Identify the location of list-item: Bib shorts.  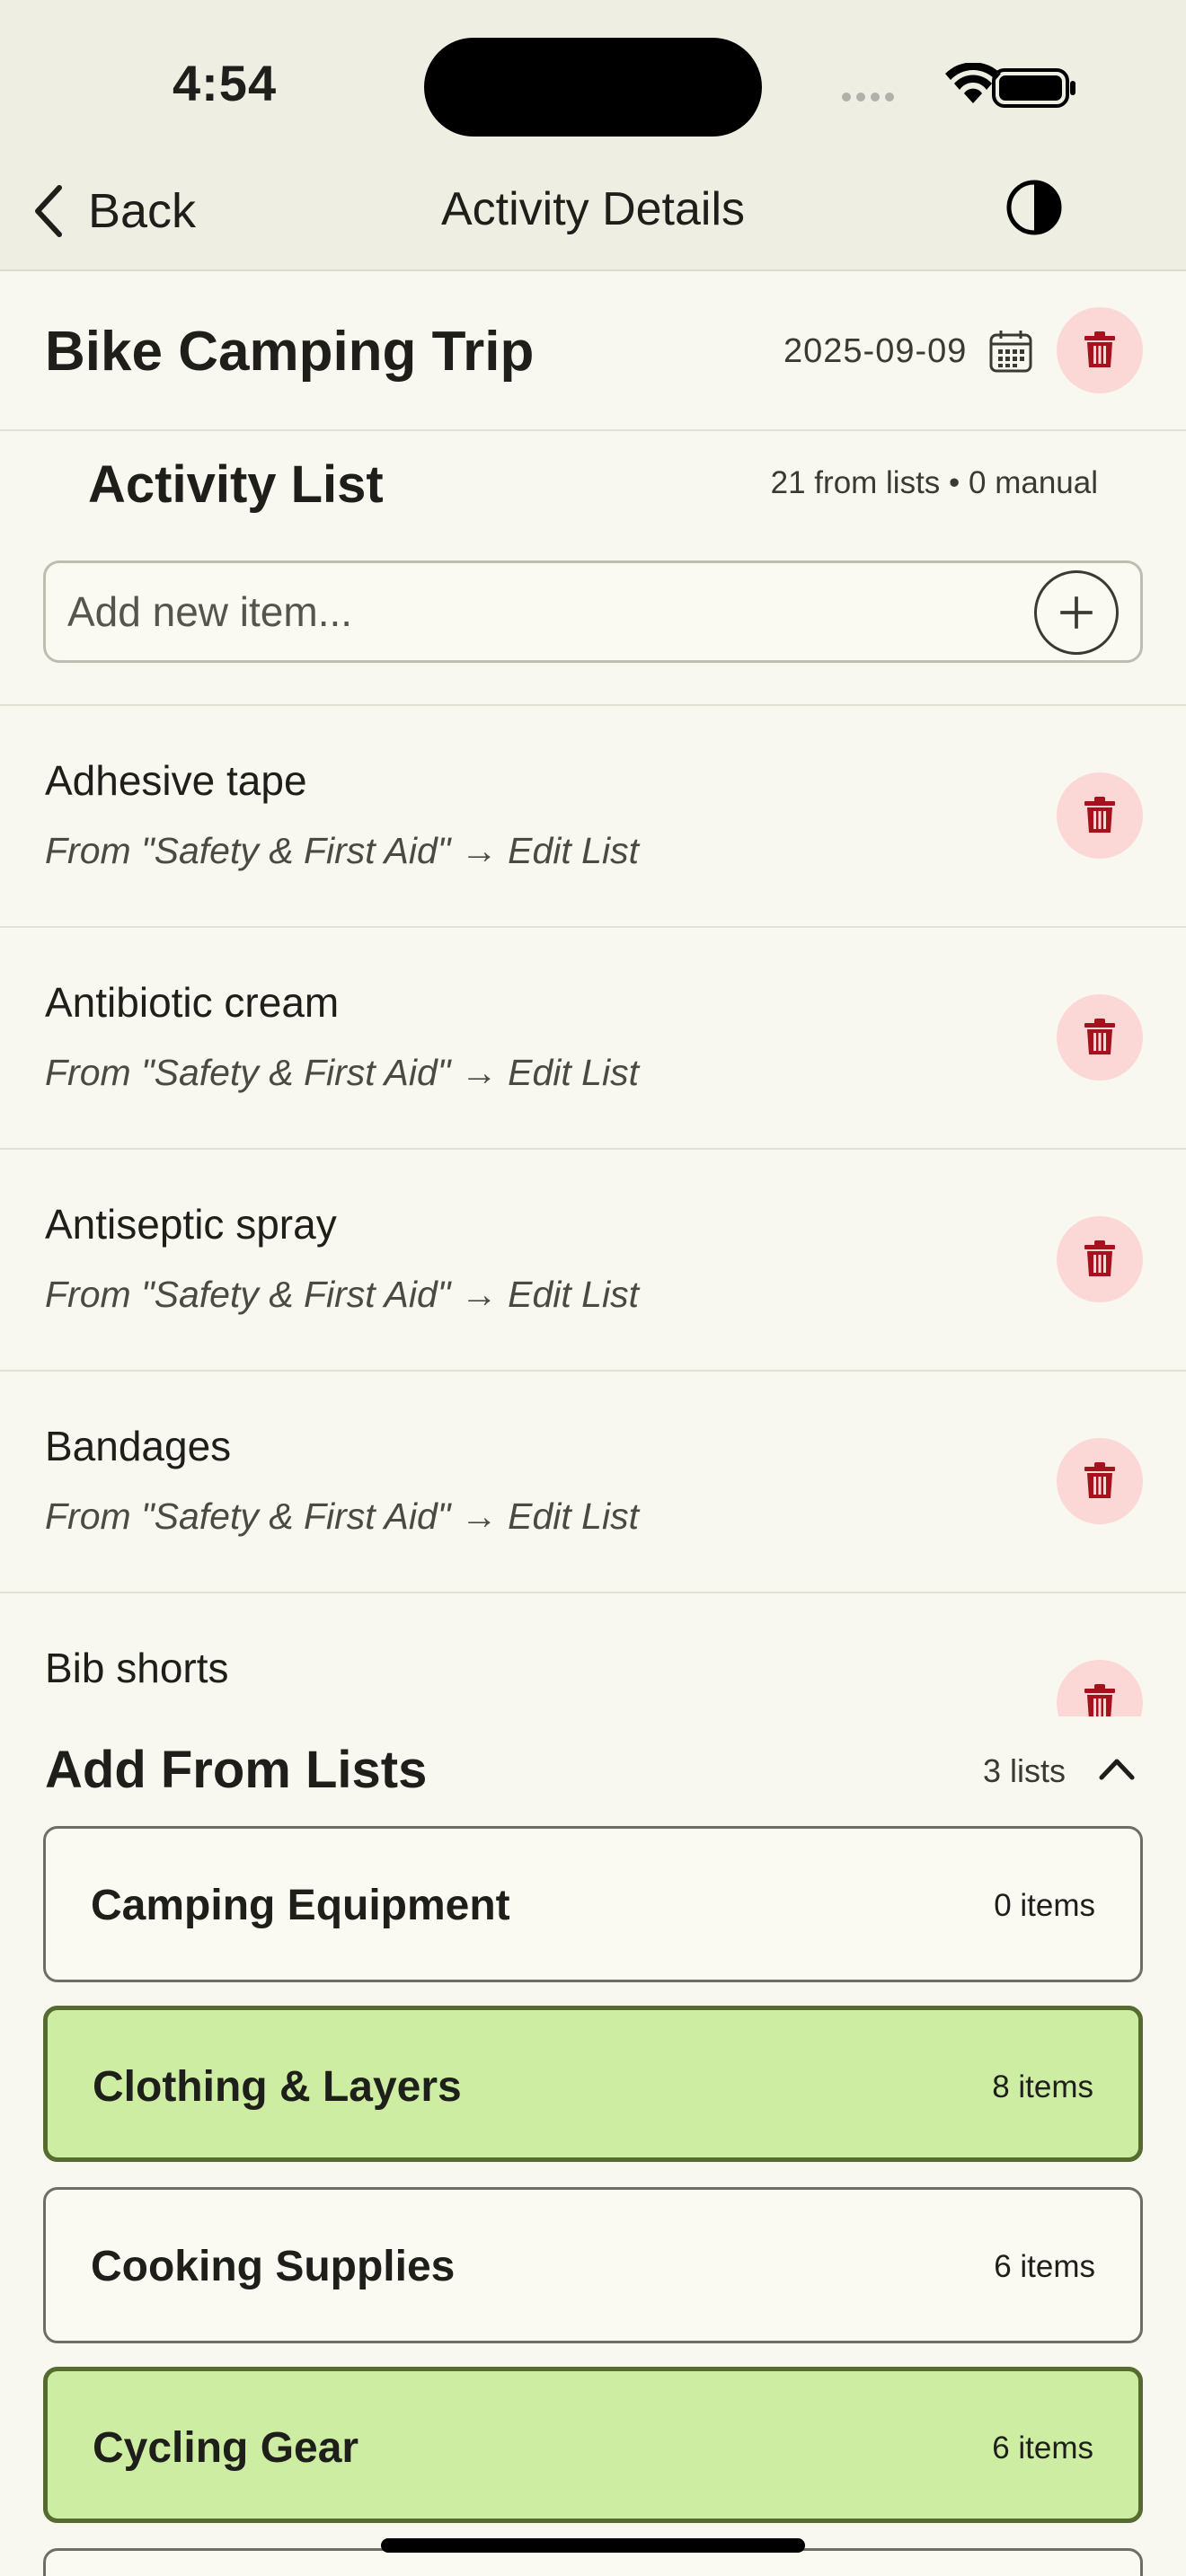
(593, 1654).